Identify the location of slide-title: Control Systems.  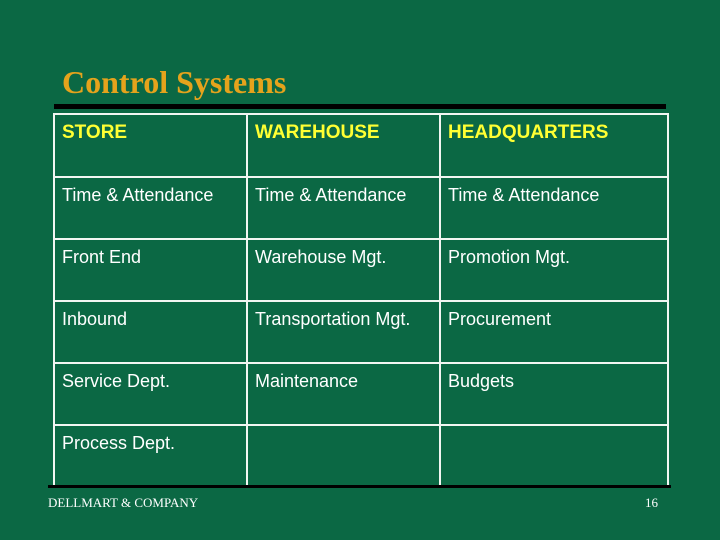
(174, 82).